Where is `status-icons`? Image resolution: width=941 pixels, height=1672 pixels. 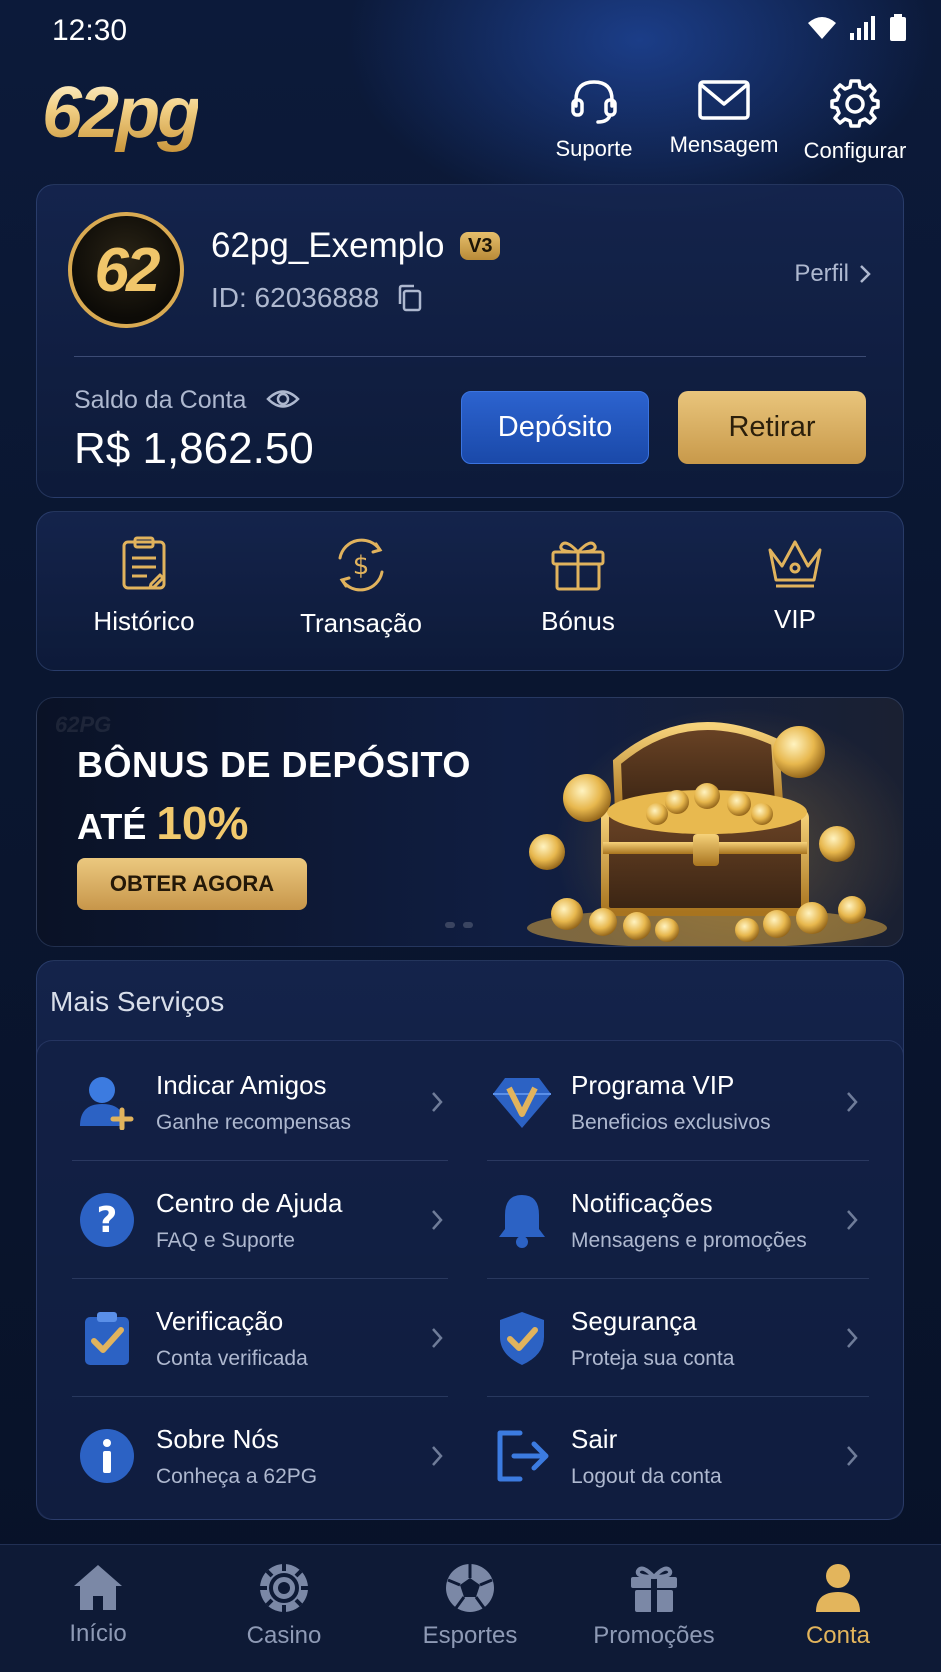
status-icons is located at coordinates (857, 28).